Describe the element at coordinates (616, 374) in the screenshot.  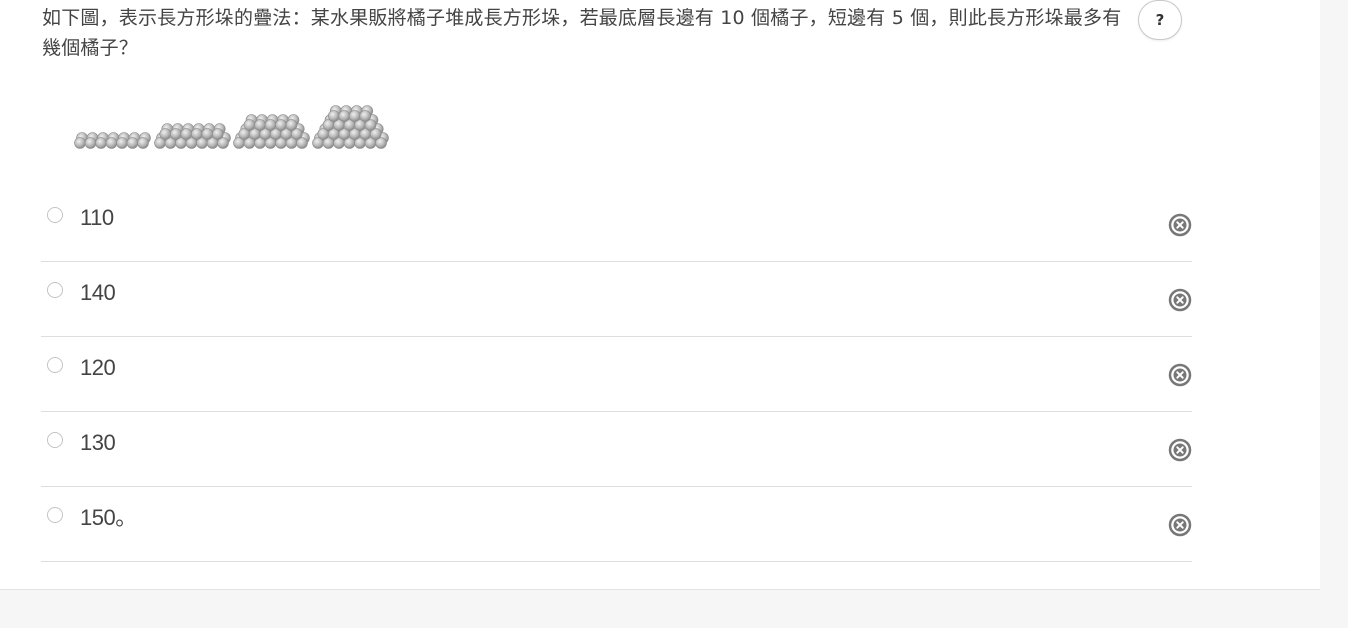
I see `answer-option-3: 120` at that location.